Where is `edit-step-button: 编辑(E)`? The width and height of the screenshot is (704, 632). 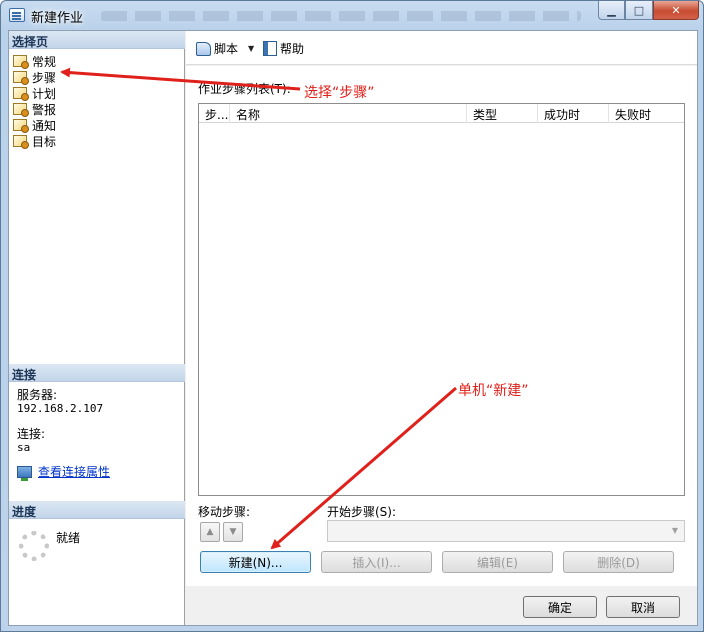
edit-step-button: 编辑(E) is located at coordinates (497, 562).